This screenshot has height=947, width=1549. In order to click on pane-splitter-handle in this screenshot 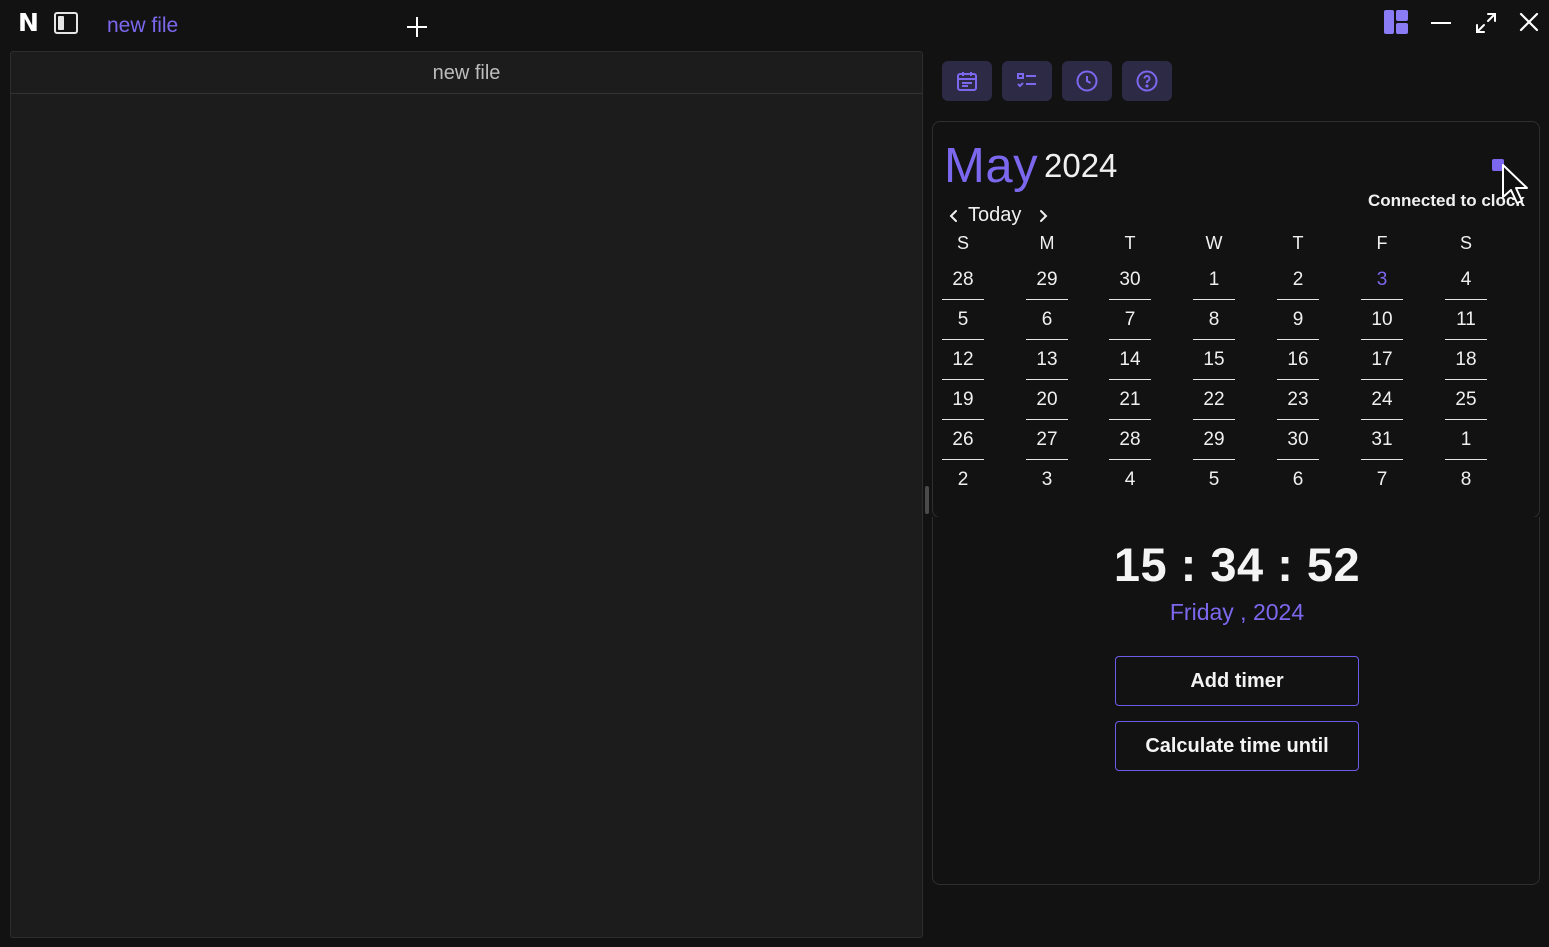, I will do `click(927, 500)`.